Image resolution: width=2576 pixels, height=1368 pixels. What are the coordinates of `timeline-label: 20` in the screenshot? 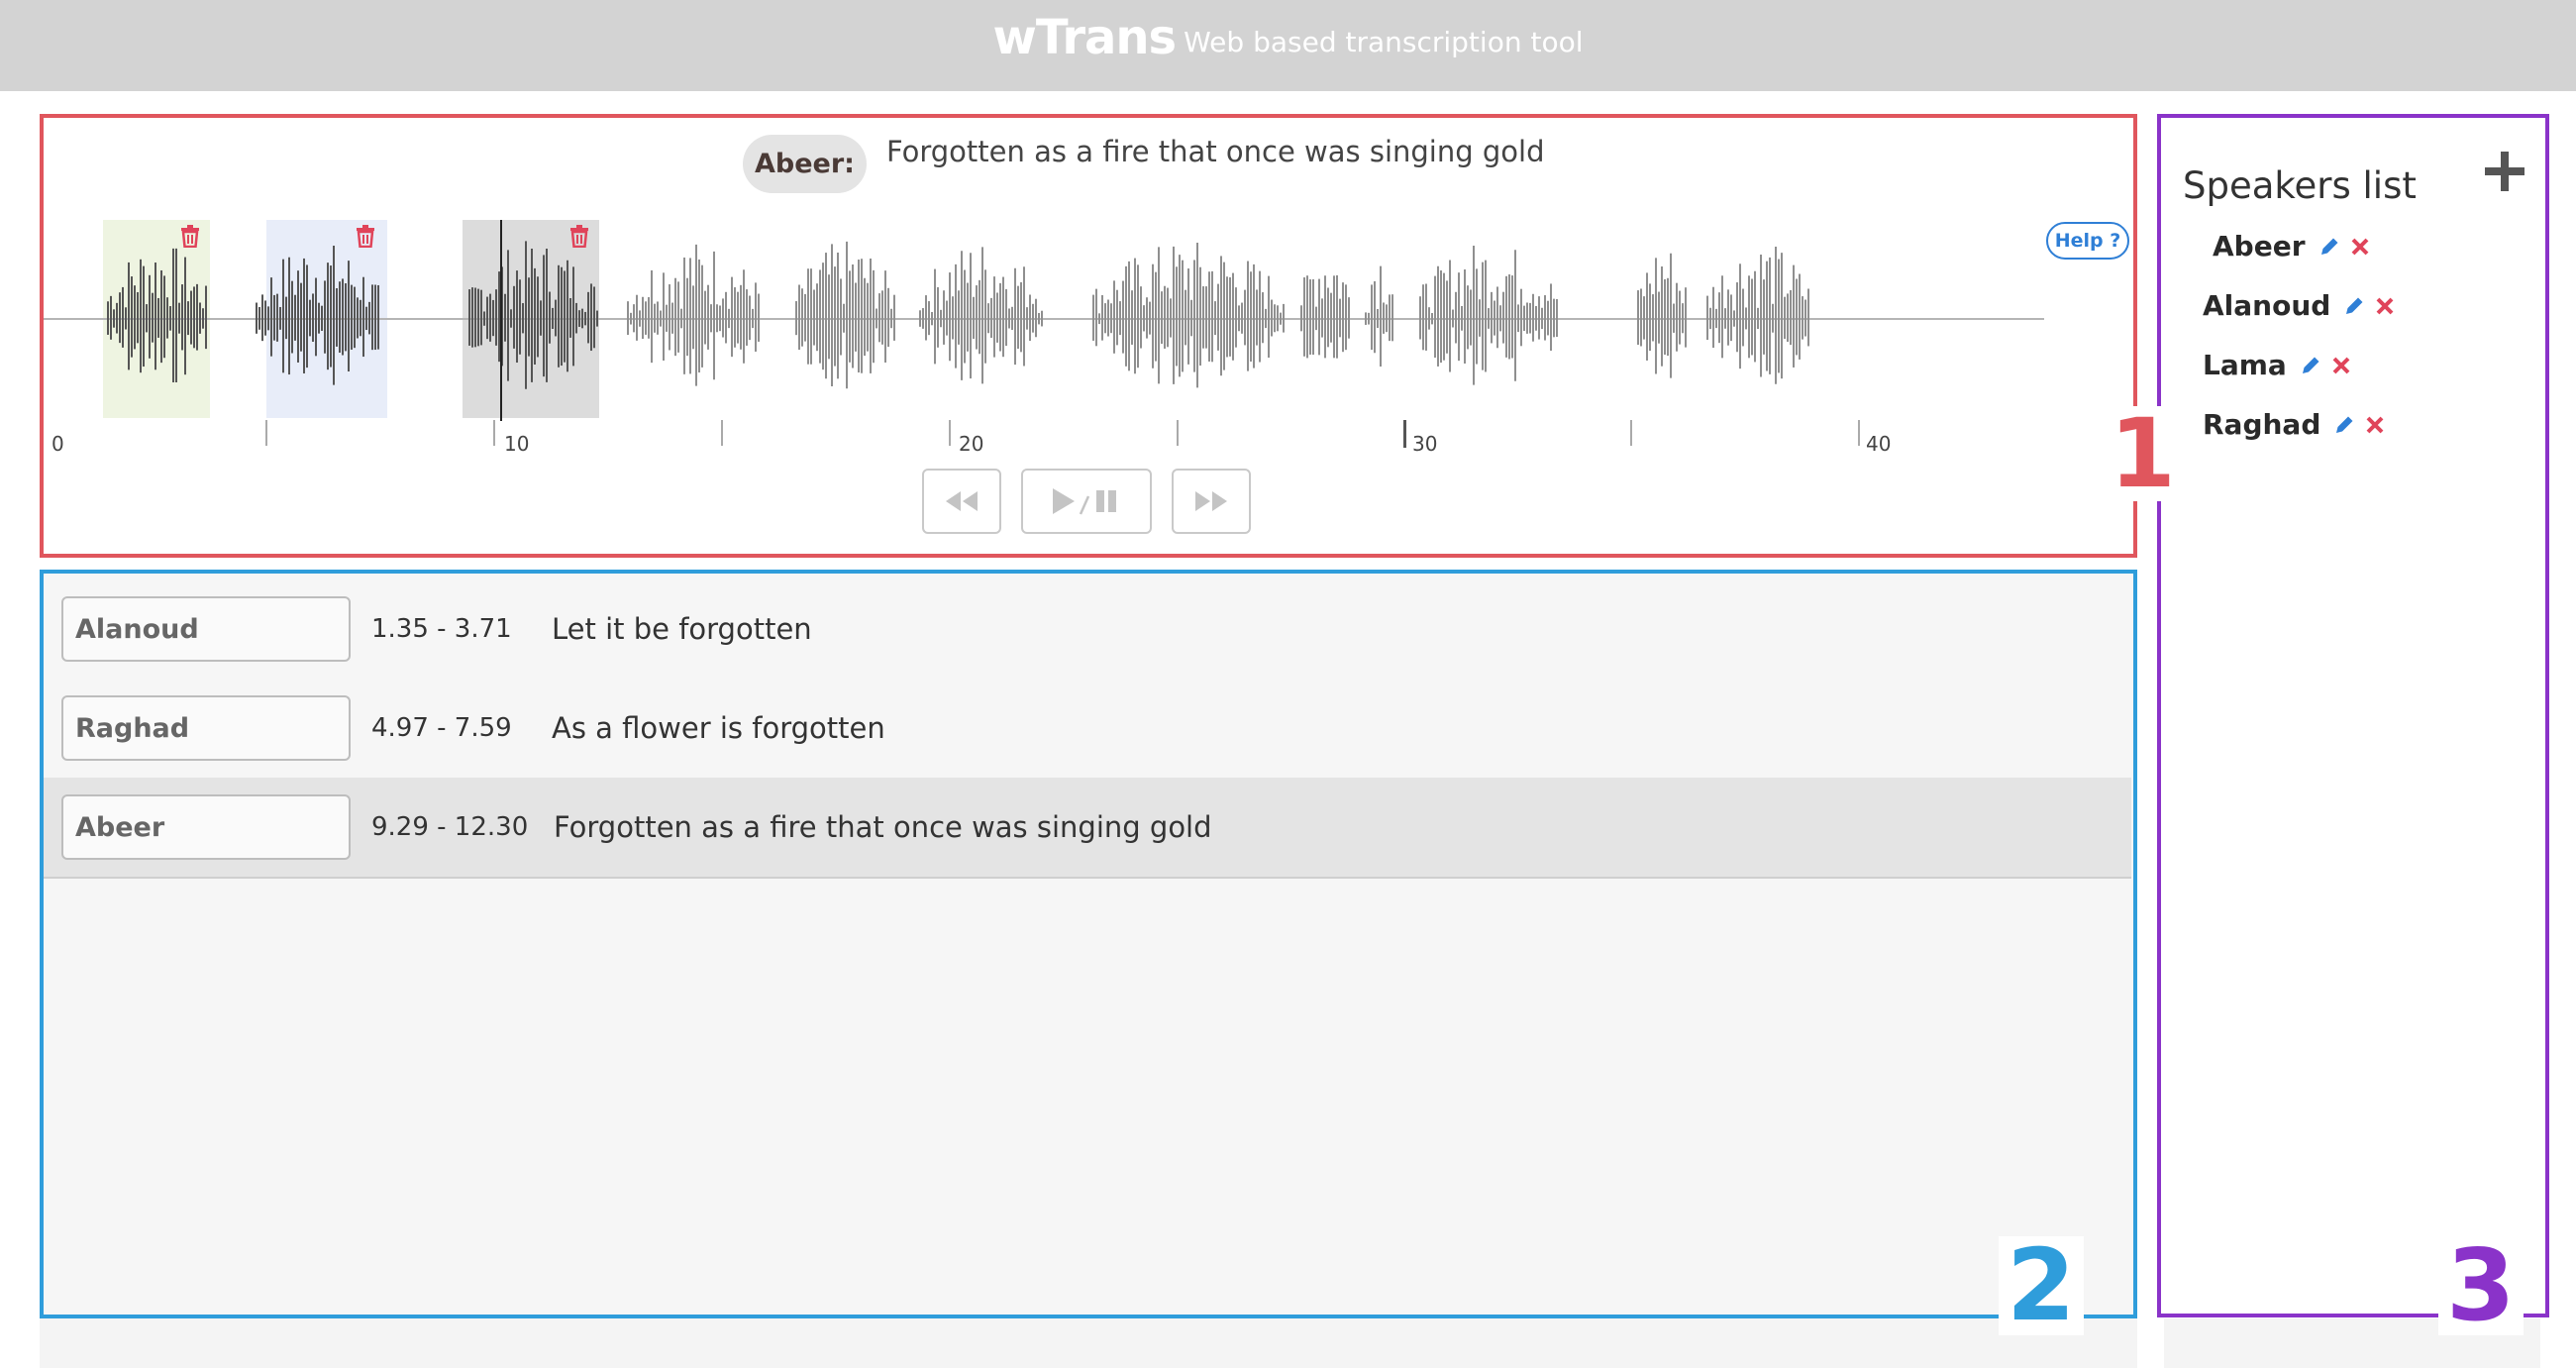 It's located at (971, 444).